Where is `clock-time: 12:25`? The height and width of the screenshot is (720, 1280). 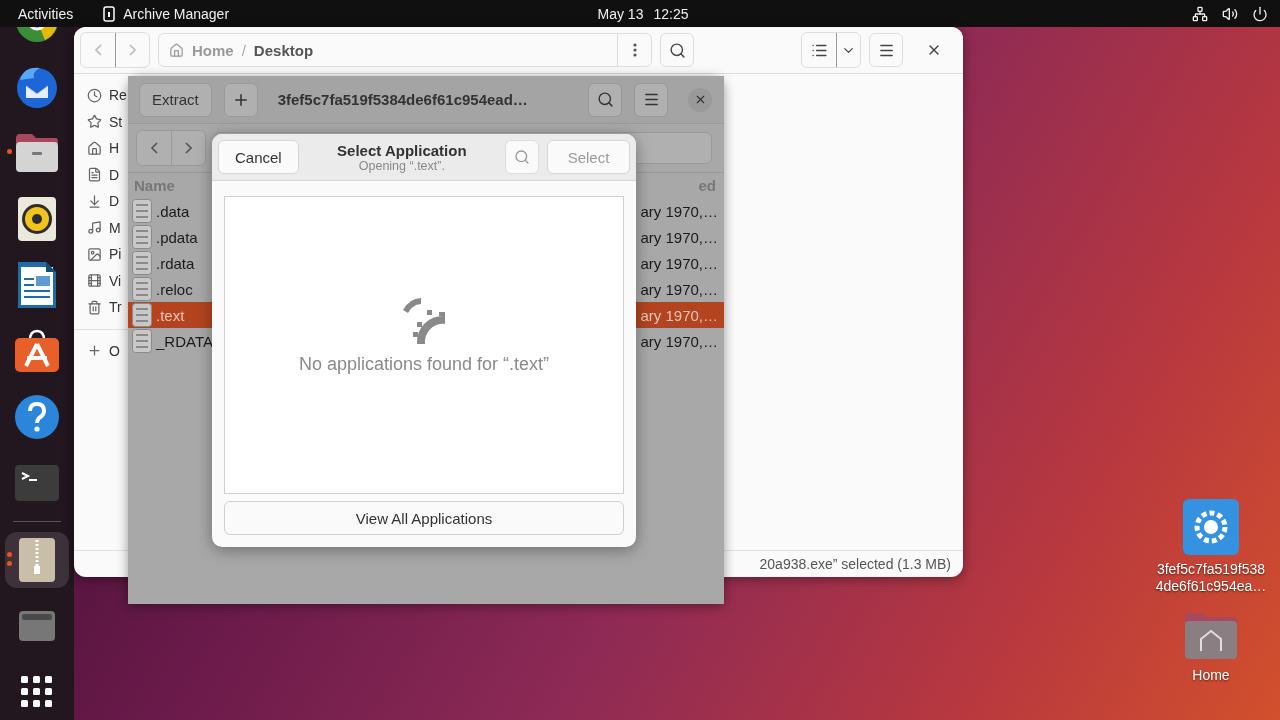
clock-time: 12:25 is located at coordinates (671, 13).